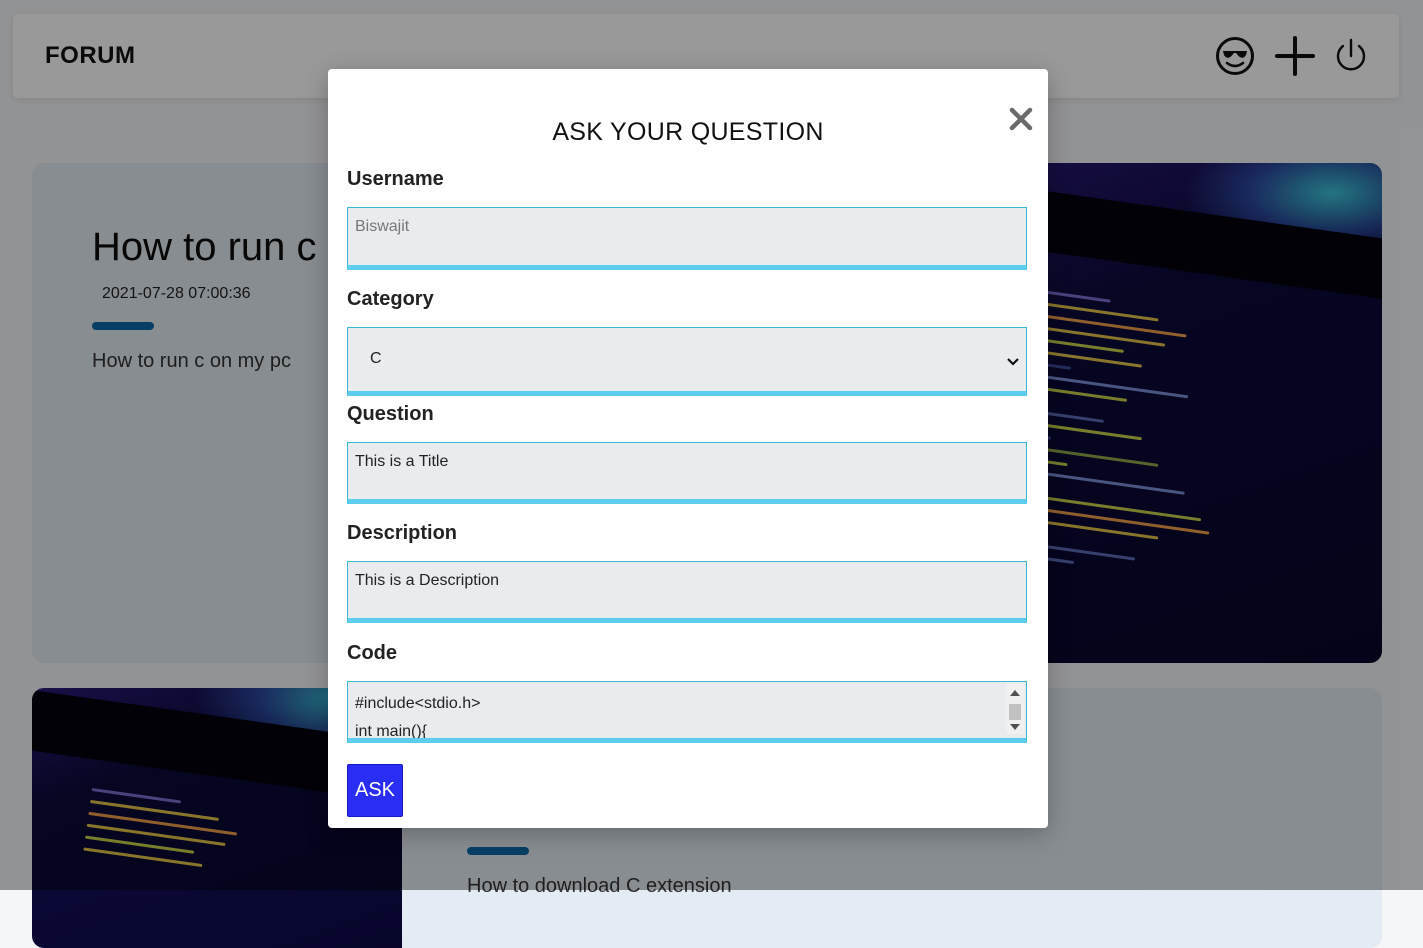 This screenshot has width=1423, height=948. Describe the element at coordinates (402, 533) in the screenshot. I see `description-label: Description` at that location.